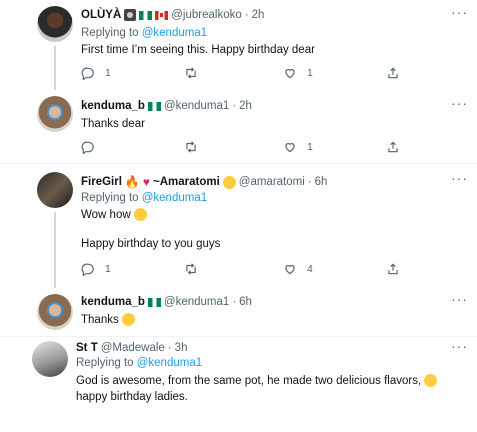 The width and height of the screenshot is (477, 432). What do you see at coordinates (298, 269) in the screenshot?
I see `like-button: 4` at bounding box center [298, 269].